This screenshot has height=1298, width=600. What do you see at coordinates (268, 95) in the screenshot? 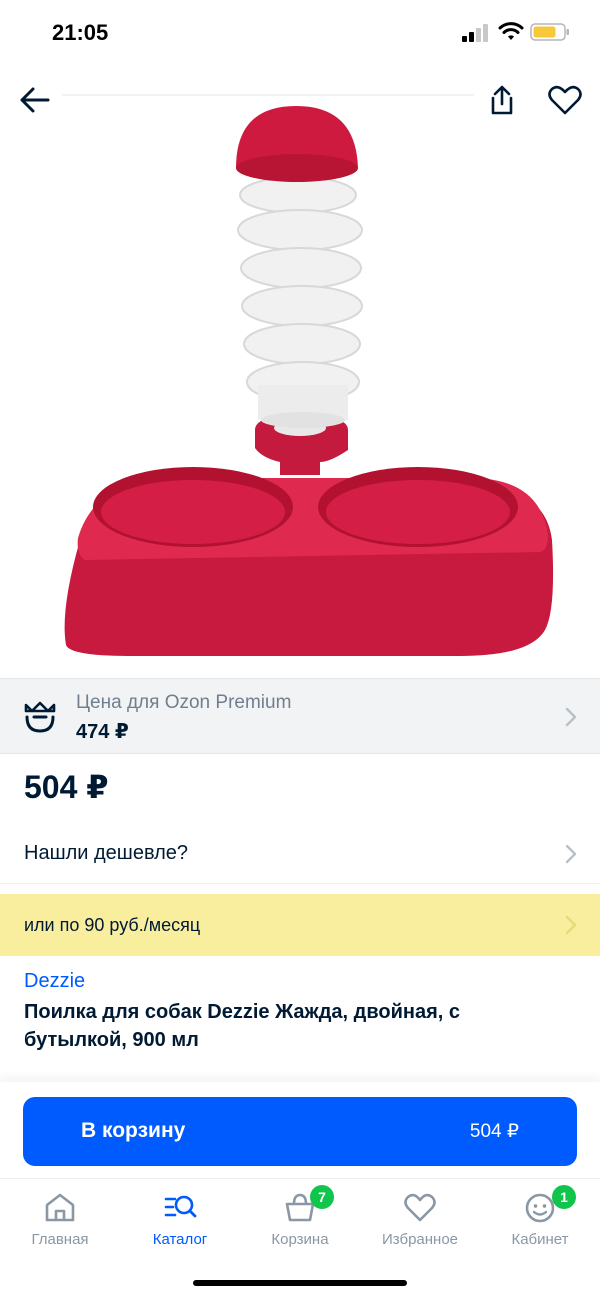
I see `image-pager-indicator` at bounding box center [268, 95].